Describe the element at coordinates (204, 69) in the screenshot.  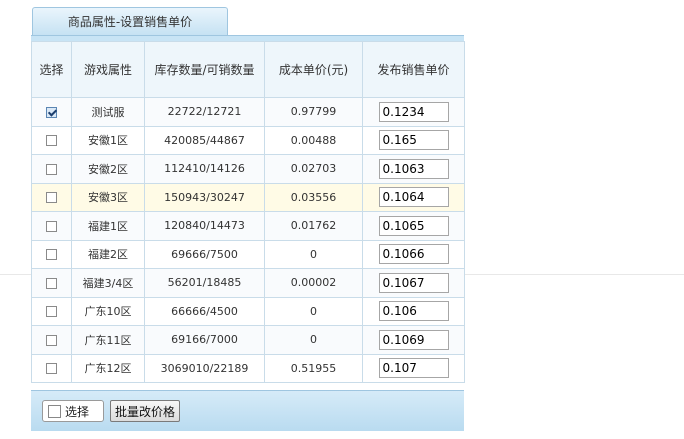
I see `header-stock-quantity: 库存数量/可销数量` at that location.